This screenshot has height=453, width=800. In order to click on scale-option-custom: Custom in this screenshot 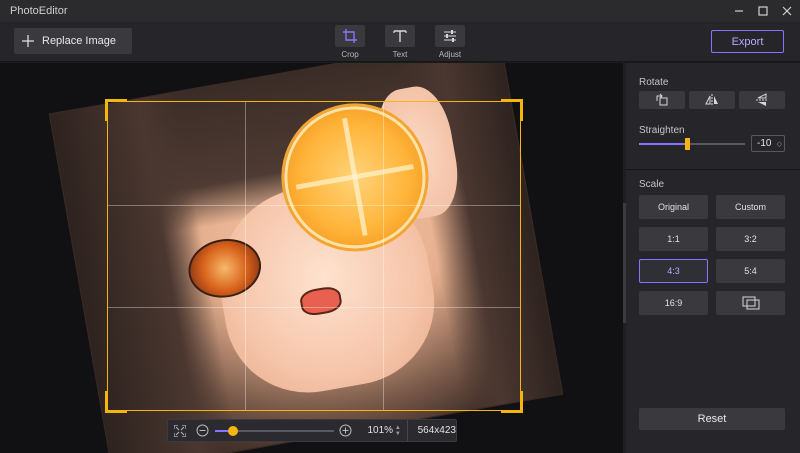, I will do `click(750, 207)`.